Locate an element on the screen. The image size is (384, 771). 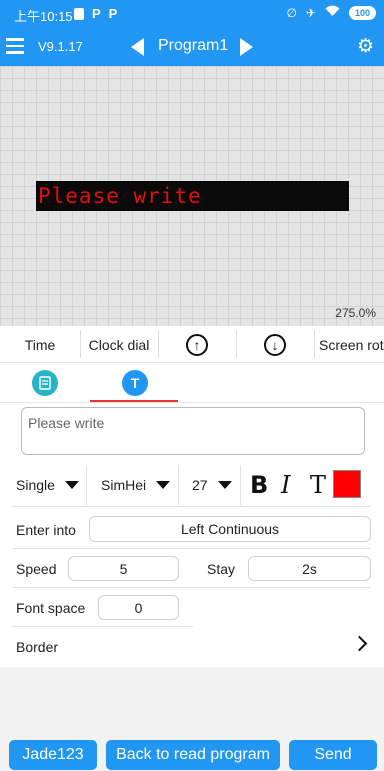
led-panel: Please write is located at coordinates (192, 196).